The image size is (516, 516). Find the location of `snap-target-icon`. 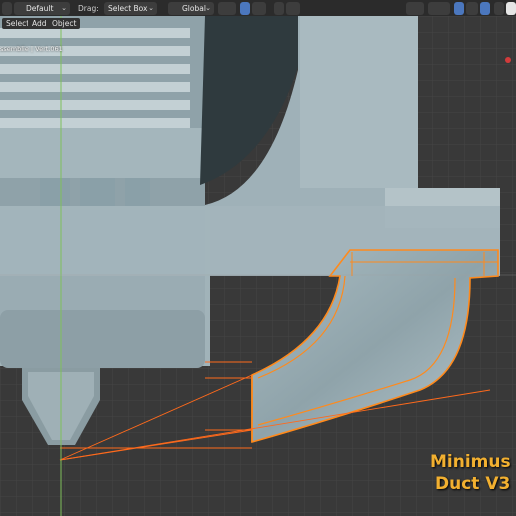

snap-target-icon is located at coordinates (259, 8).